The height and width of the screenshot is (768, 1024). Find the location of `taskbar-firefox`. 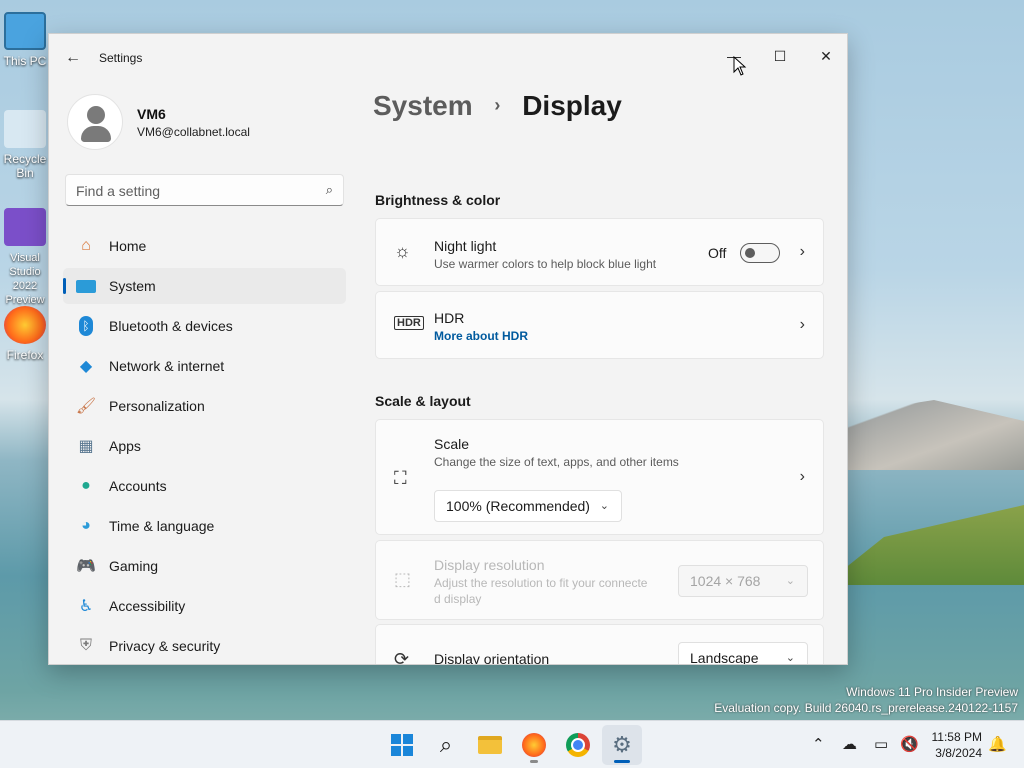

taskbar-firefox is located at coordinates (534, 745).